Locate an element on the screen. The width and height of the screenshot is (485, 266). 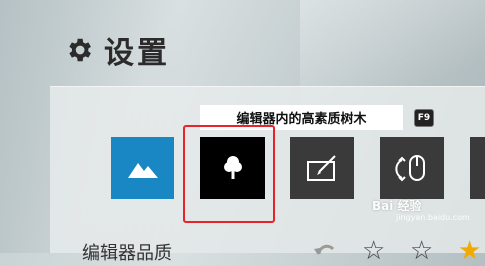
more-tile-button is located at coordinates (477, 168).